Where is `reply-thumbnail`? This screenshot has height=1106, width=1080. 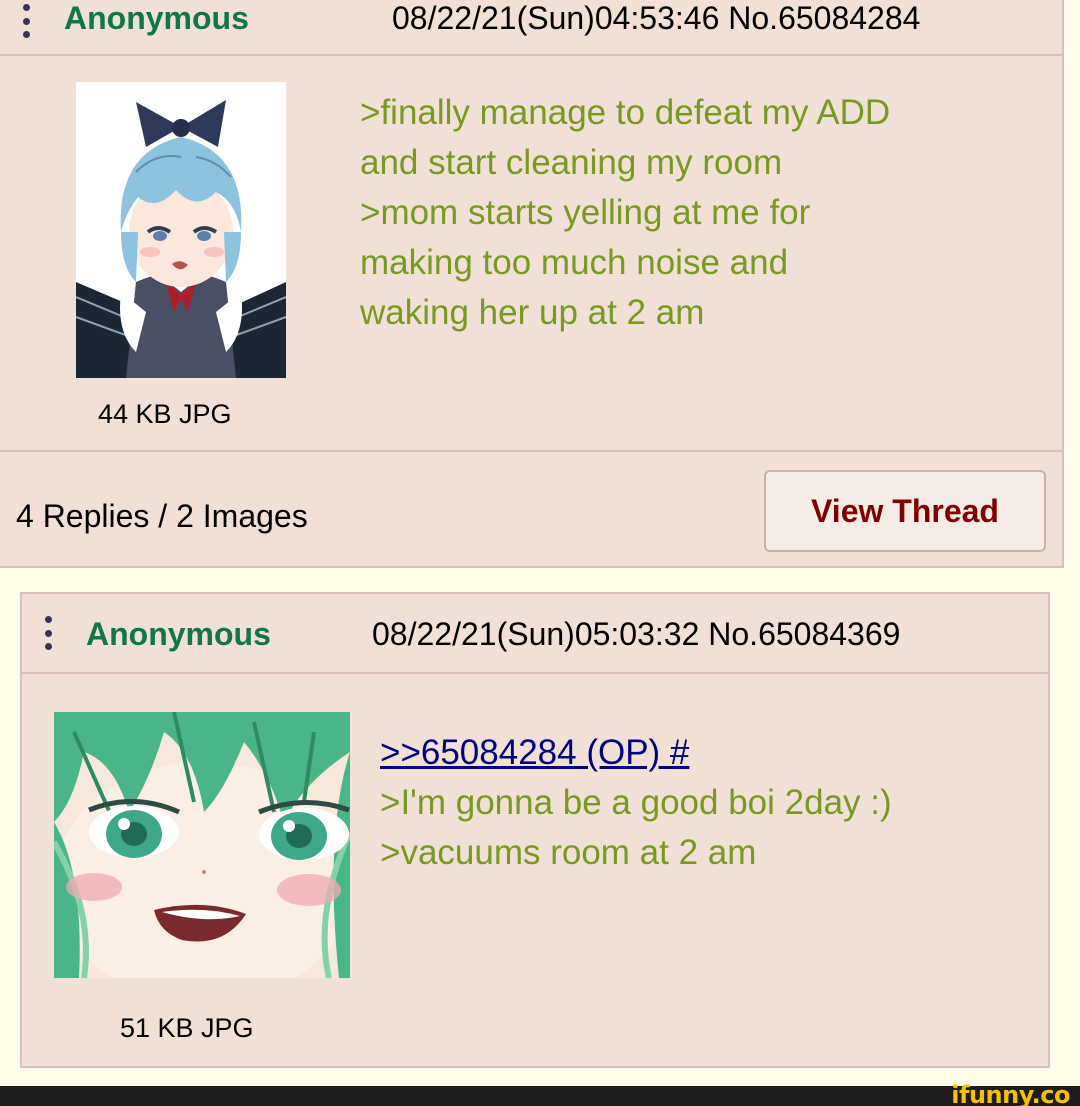 reply-thumbnail is located at coordinates (202, 845).